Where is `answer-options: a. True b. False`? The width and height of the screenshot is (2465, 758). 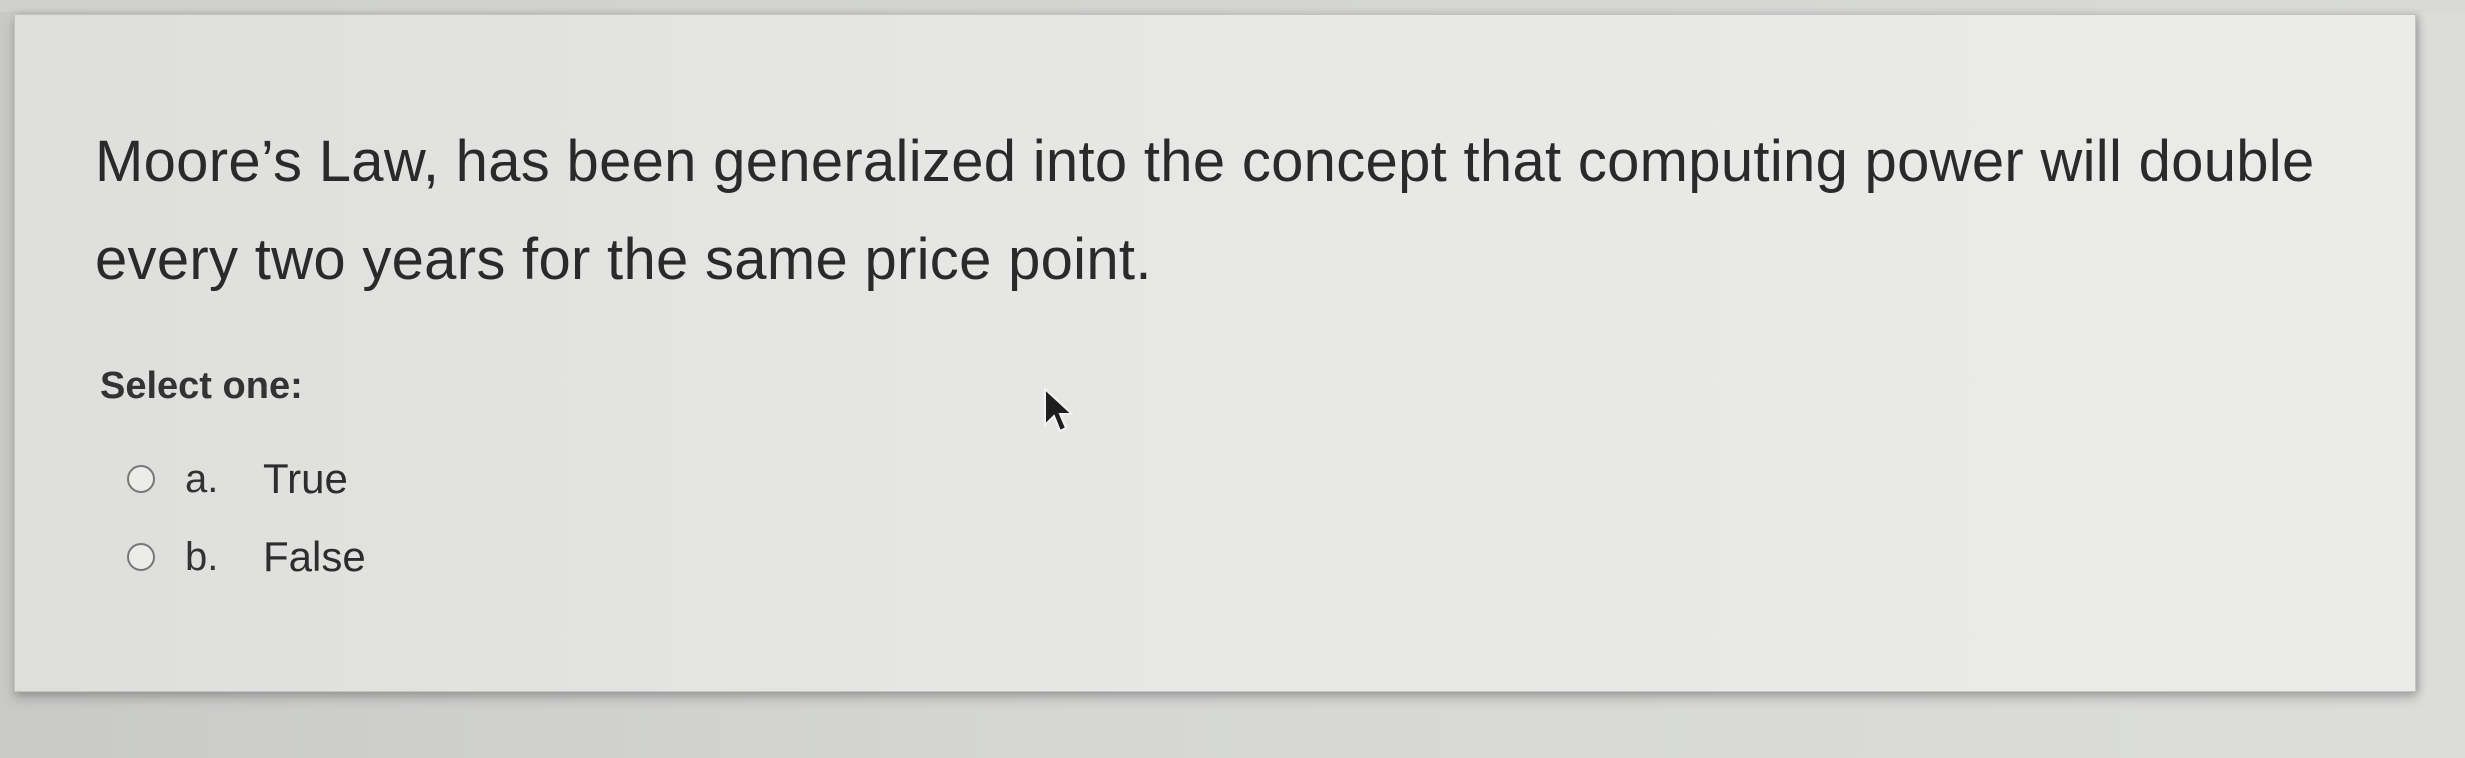 answer-options: a. True b. False is located at coordinates (246, 518).